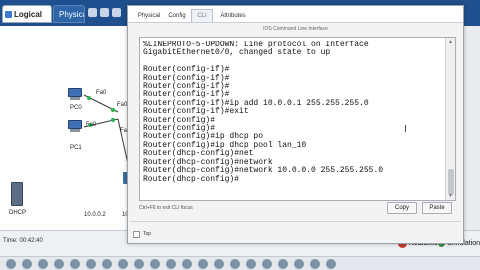 Image resolution: width=480 pixels, height=270 pixels. I want to click on text-cursor-icon: I, so click(405, 129).